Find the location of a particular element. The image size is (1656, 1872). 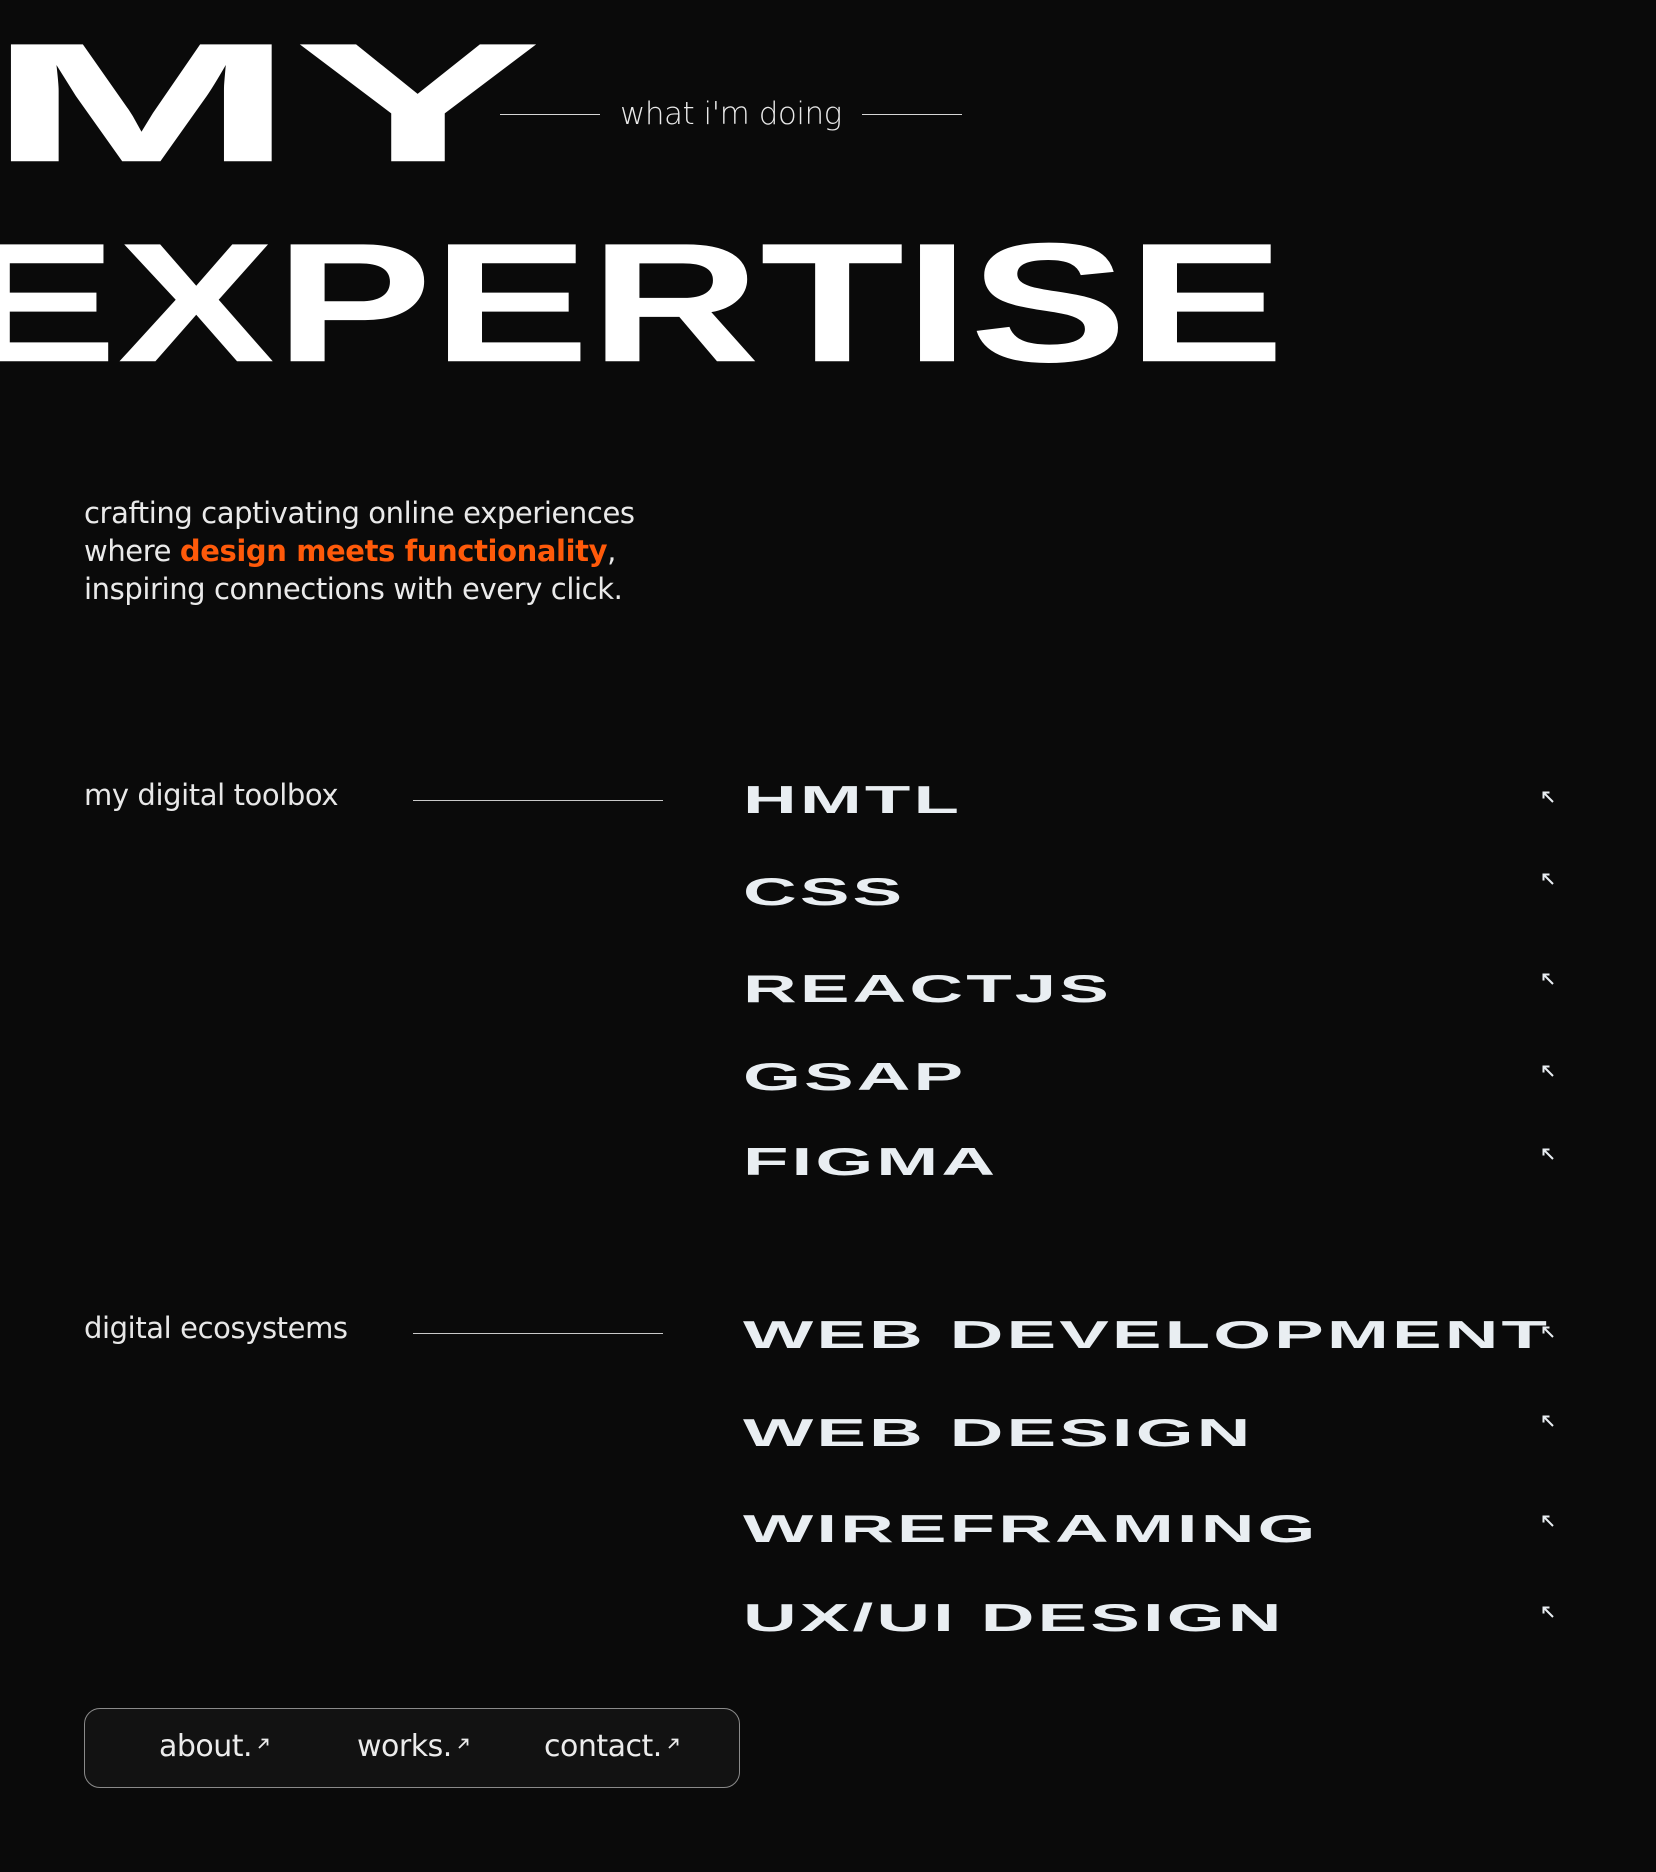

nav-works-label: works. is located at coordinates (404, 1746).